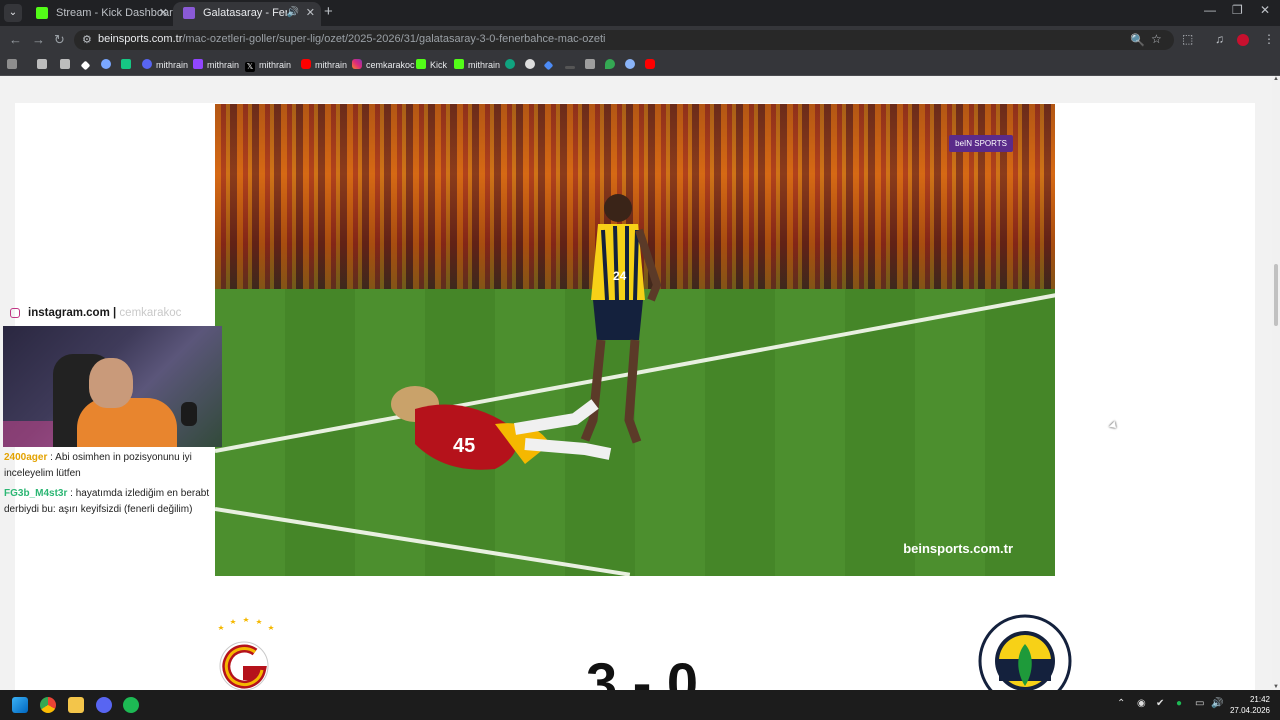  I want to click on player-galatasaray-45: 45, so click(501, 428).